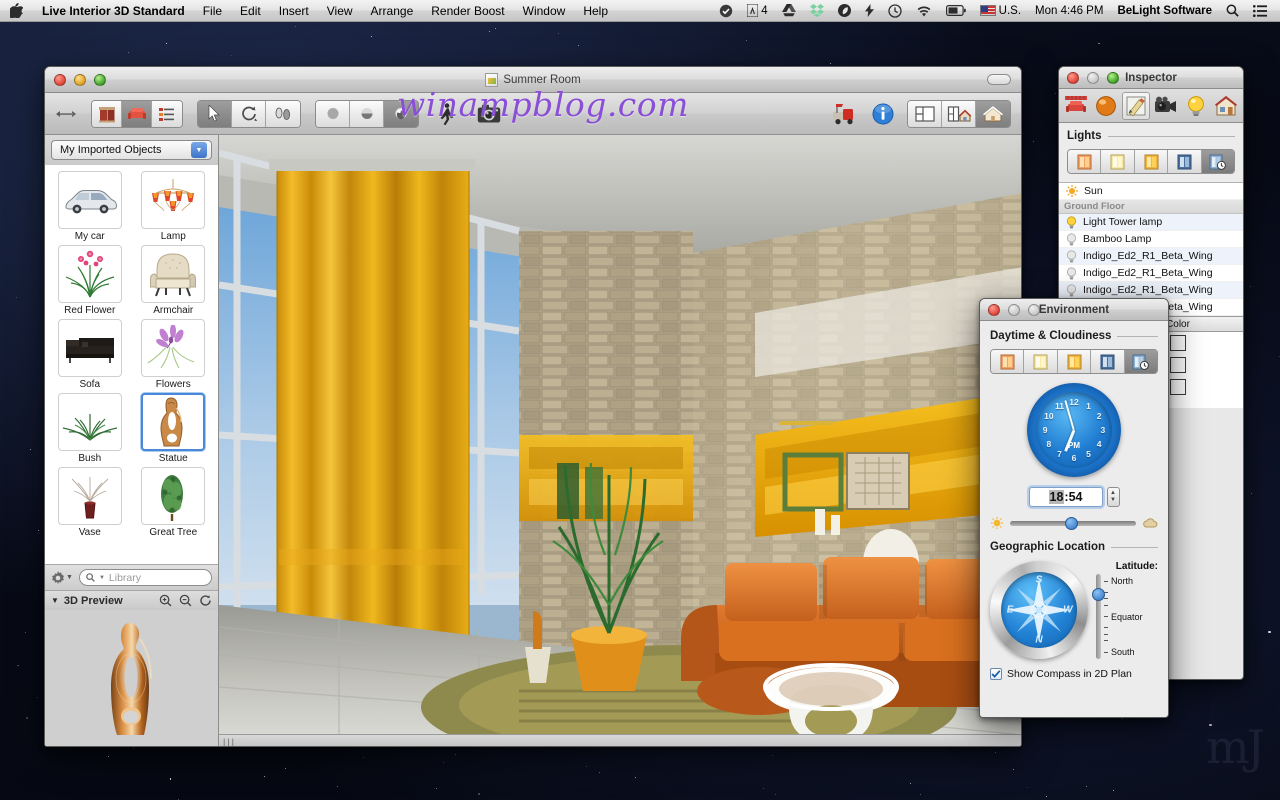  I want to click on search-icon, so click(1232, 10).